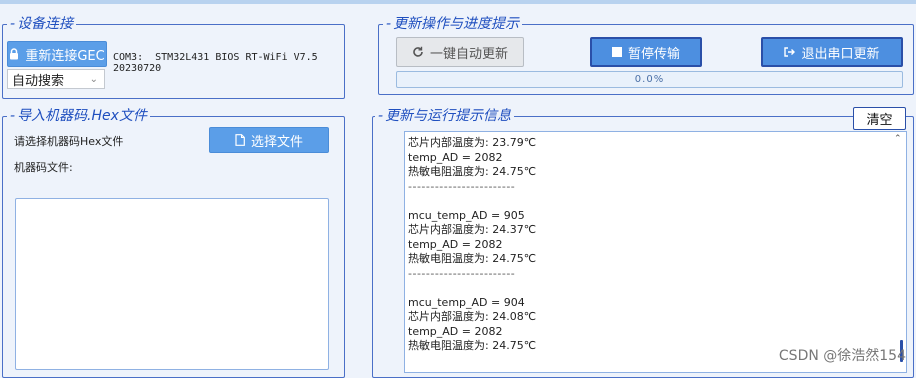 This screenshot has height=378, width=916. What do you see at coordinates (468, 54) in the screenshot?
I see `auto-update-button-label: 一键自动更新` at bounding box center [468, 54].